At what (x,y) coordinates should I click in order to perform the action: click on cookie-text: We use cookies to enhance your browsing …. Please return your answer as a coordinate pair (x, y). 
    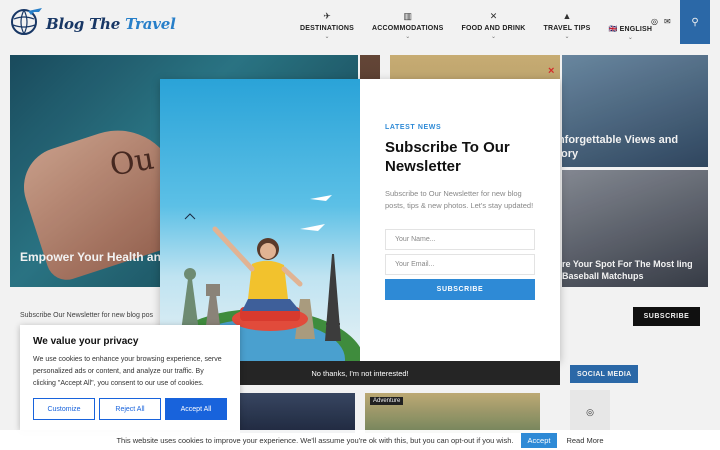
    Looking at the image, I should click on (127, 371).